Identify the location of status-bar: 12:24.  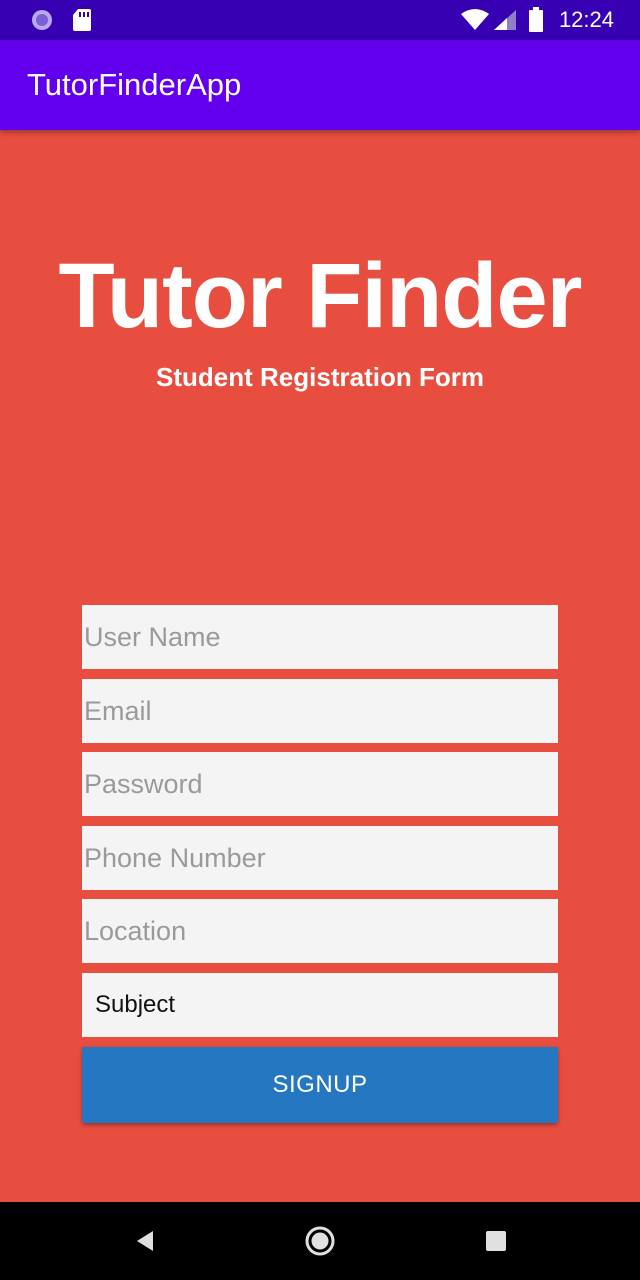
(320, 20).